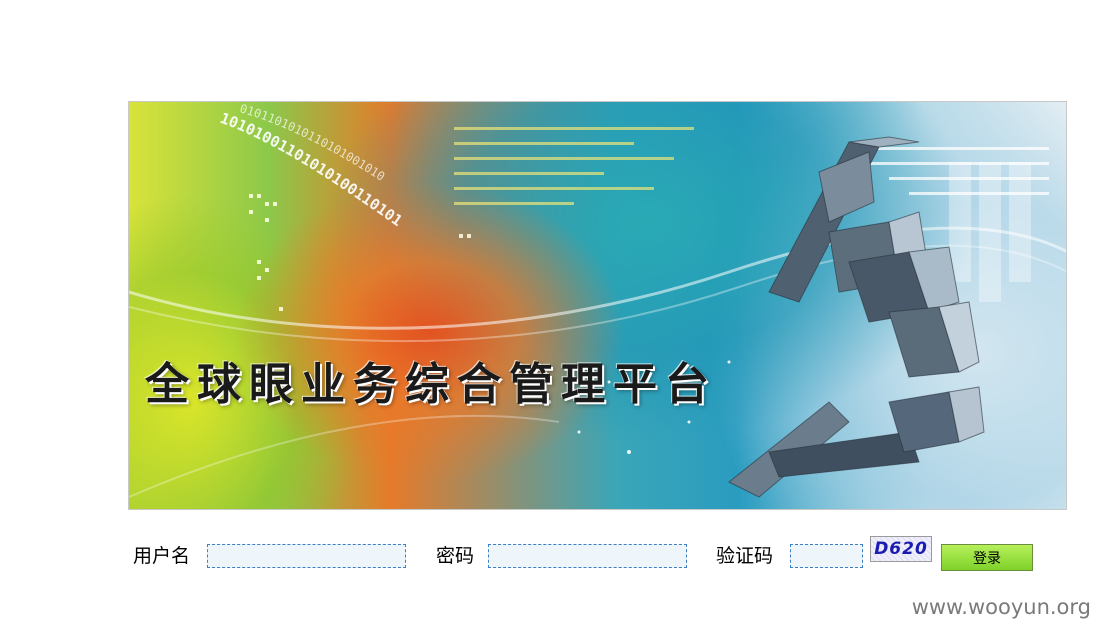  I want to click on captcha-label: 验证码, so click(745, 556).